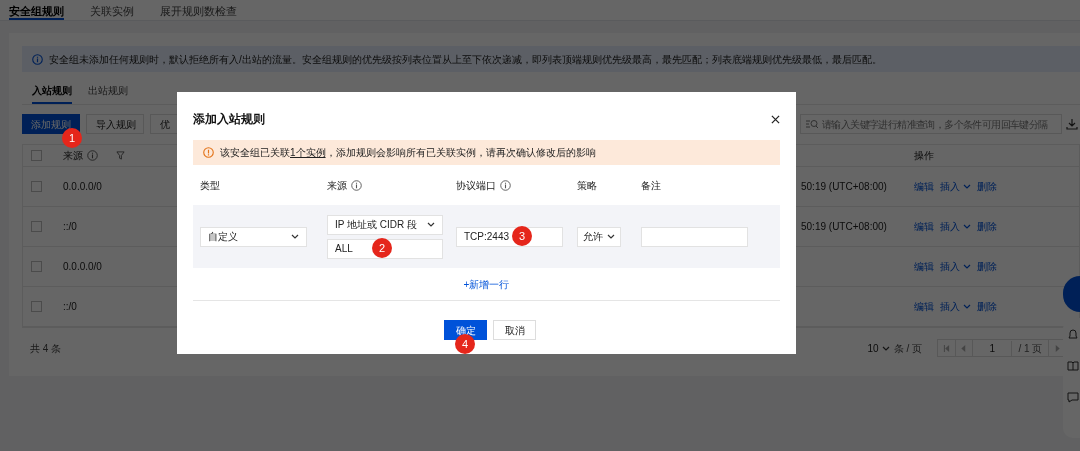 This screenshot has height=451, width=1080. I want to click on column-header: 类型, so click(210, 185).